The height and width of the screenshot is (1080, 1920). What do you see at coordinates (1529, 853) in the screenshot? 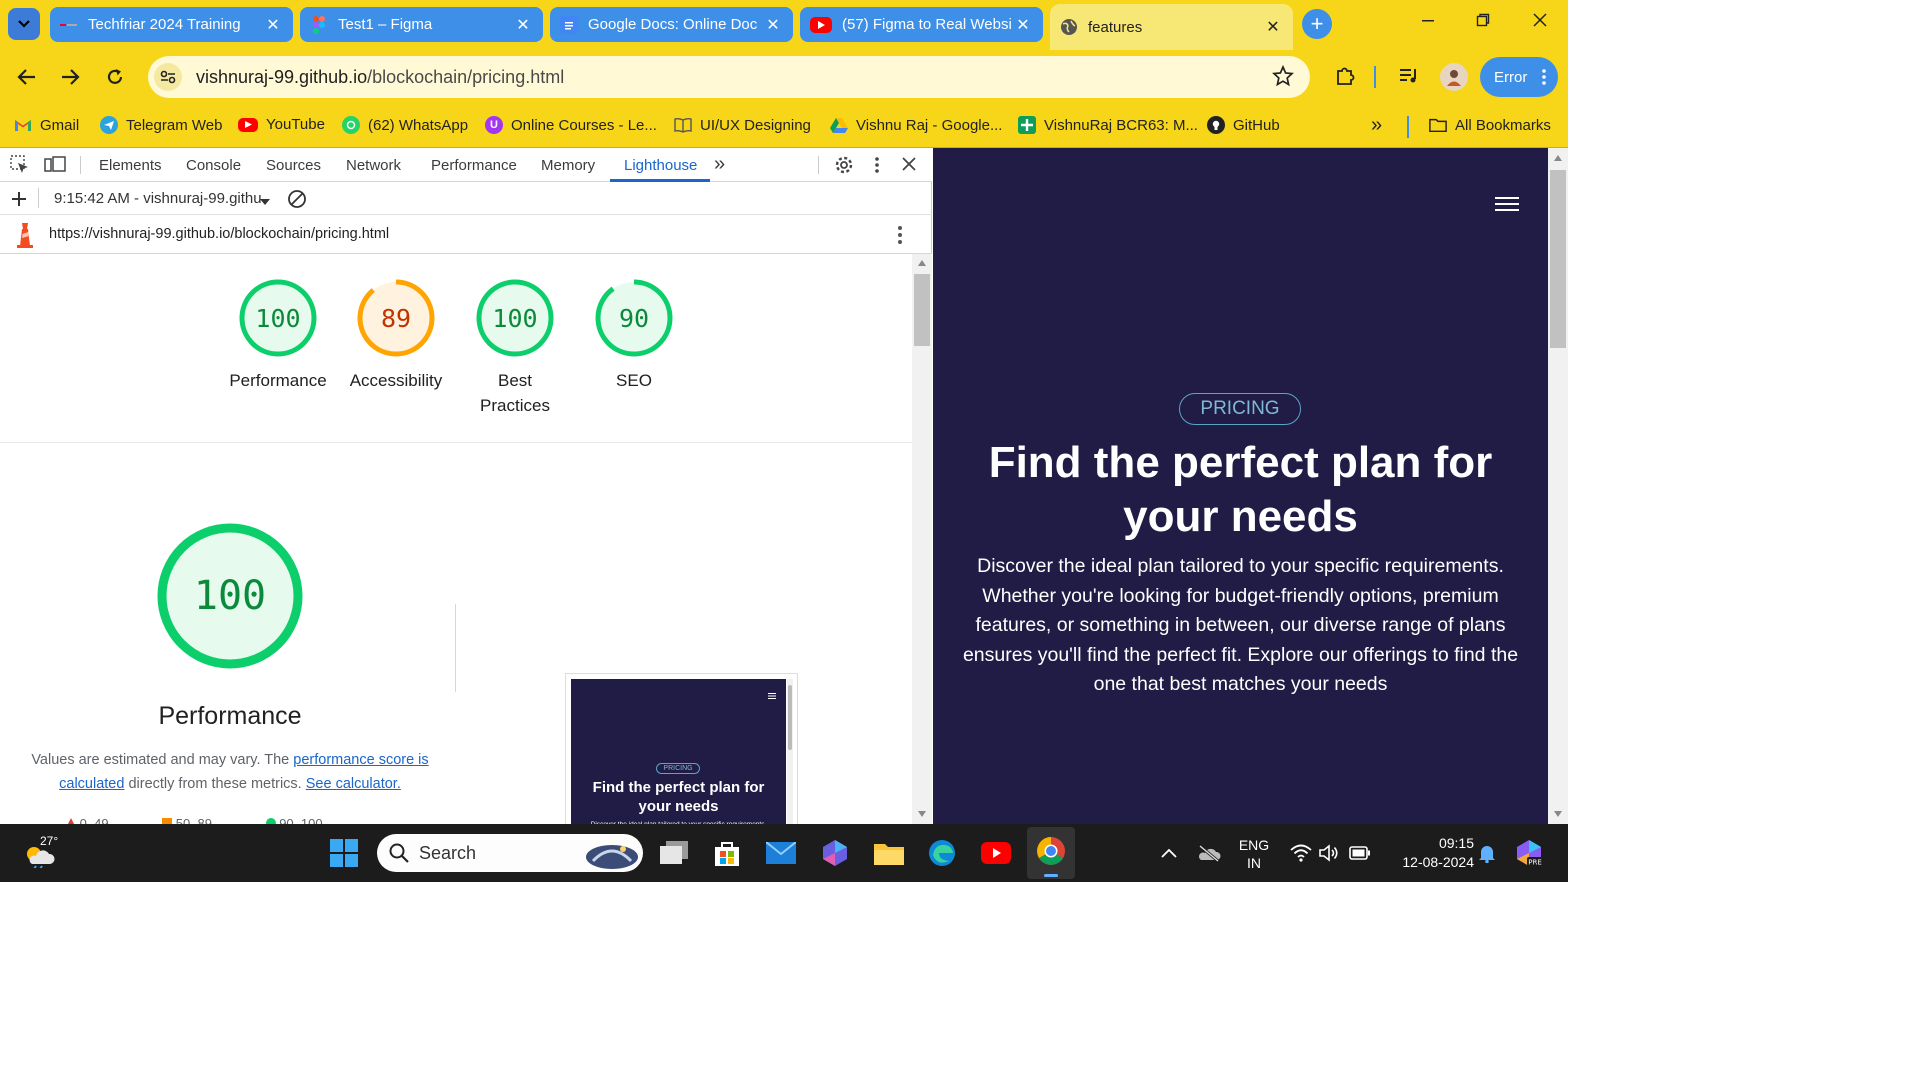
I see `copilot-pre-icon: PRE` at bounding box center [1529, 853].